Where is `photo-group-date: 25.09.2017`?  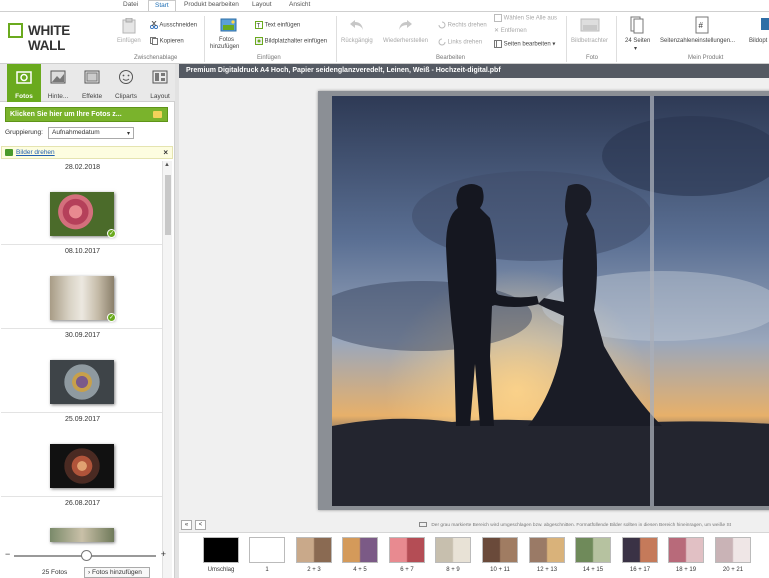 photo-group-date: 25.09.2017 is located at coordinates (82, 419).